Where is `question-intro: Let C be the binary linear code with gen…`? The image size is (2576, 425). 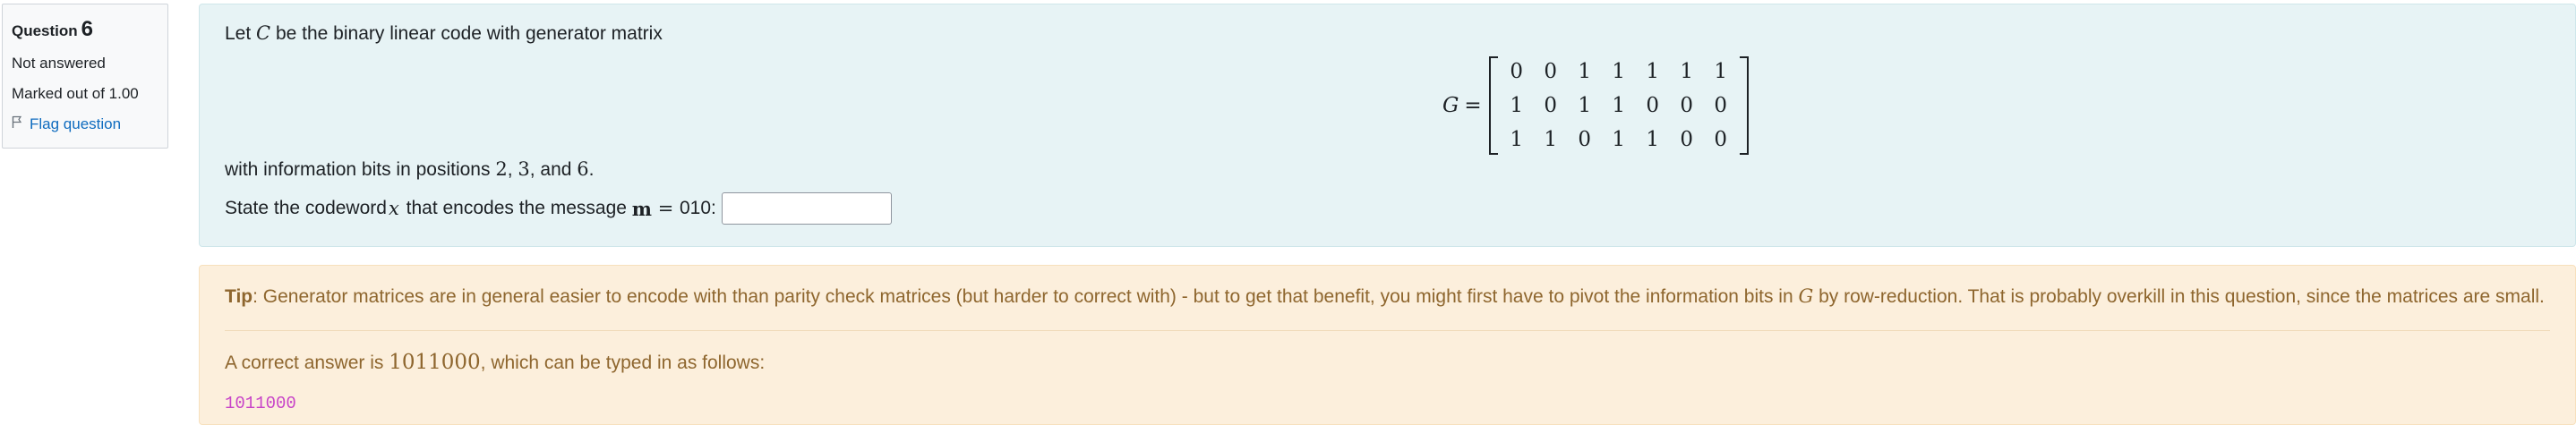 question-intro: Let C be the binary linear code with gen… is located at coordinates (444, 33).